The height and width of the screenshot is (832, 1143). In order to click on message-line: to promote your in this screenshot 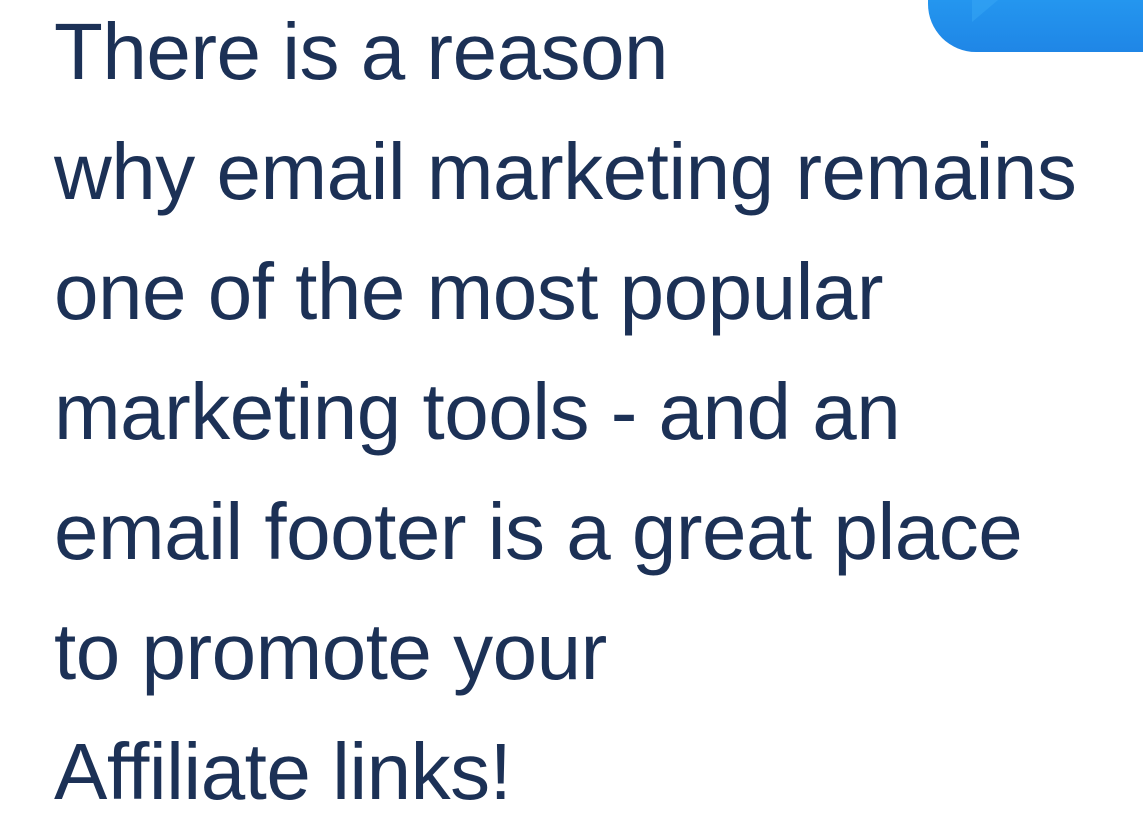, I will do `click(330, 651)`.